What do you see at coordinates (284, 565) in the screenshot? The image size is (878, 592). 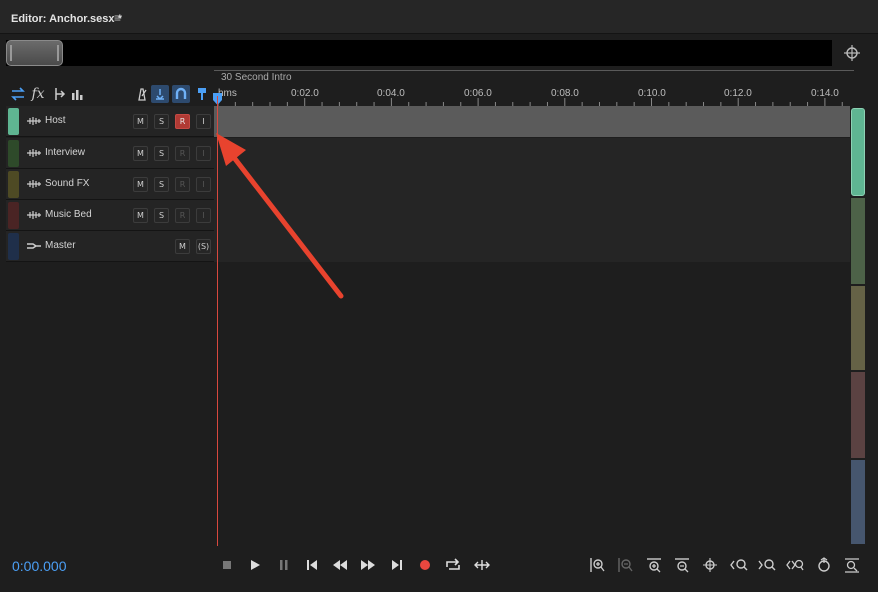 I see `pause-icon` at bounding box center [284, 565].